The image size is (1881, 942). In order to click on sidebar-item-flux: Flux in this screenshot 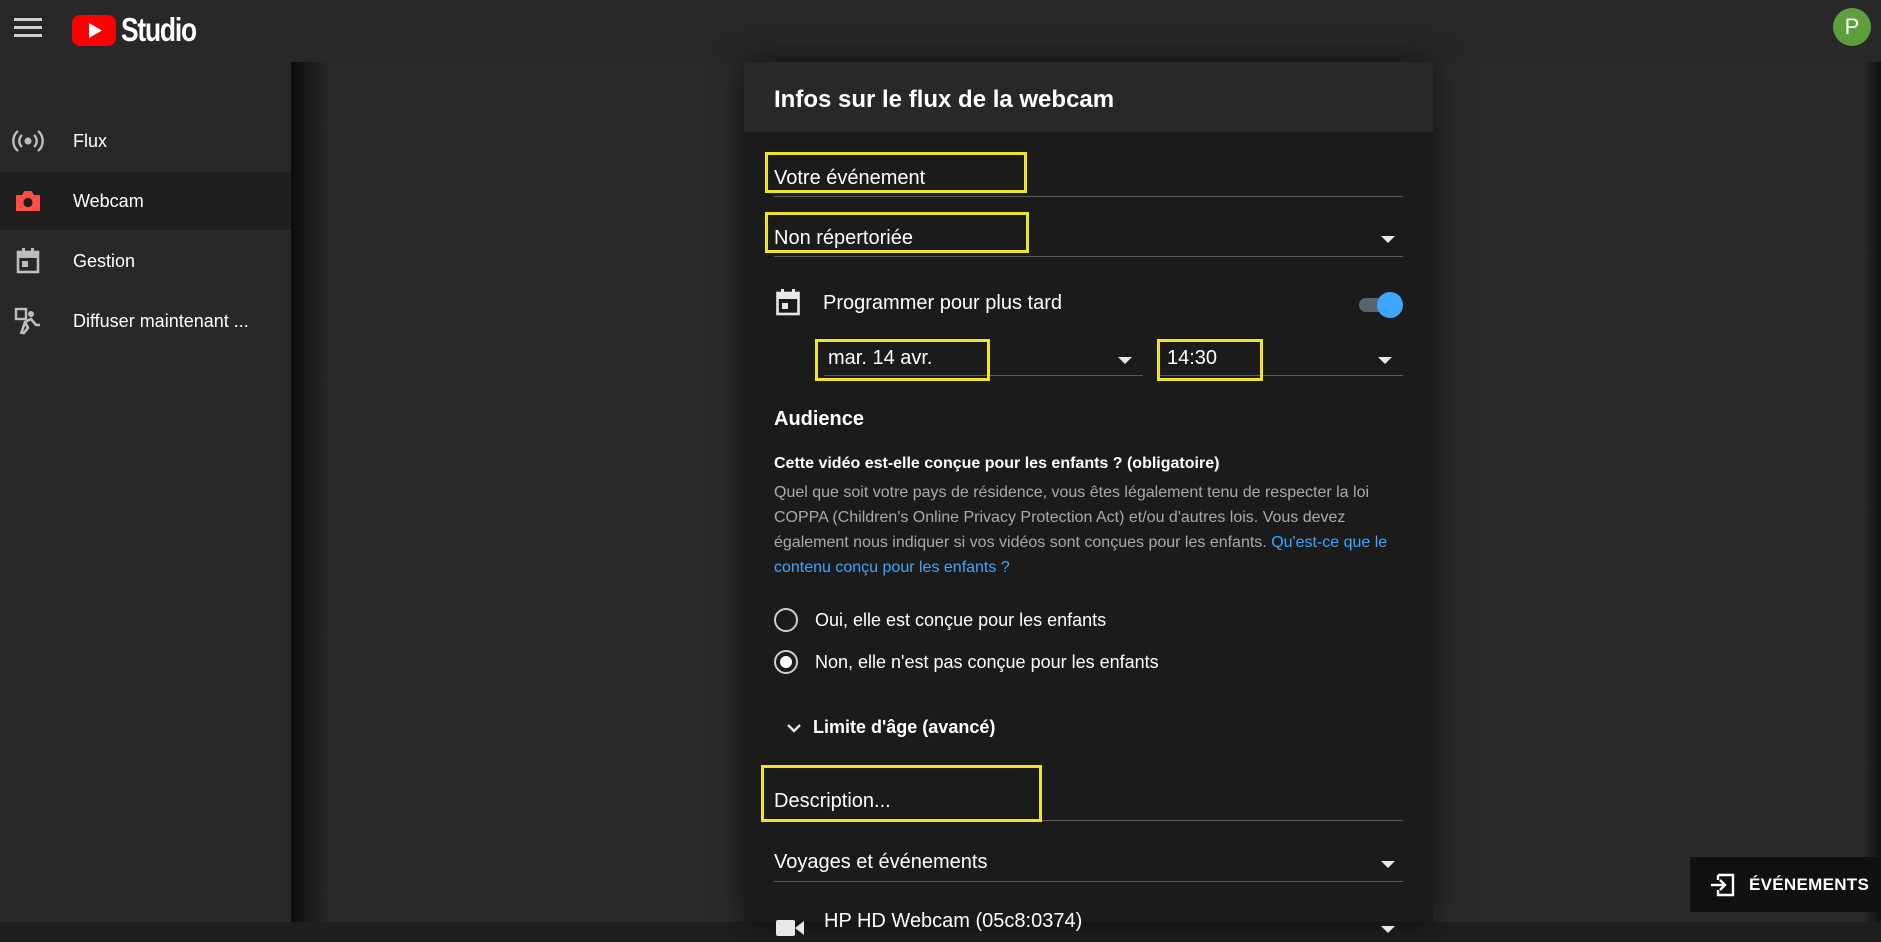, I will do `click(145, 141)`.